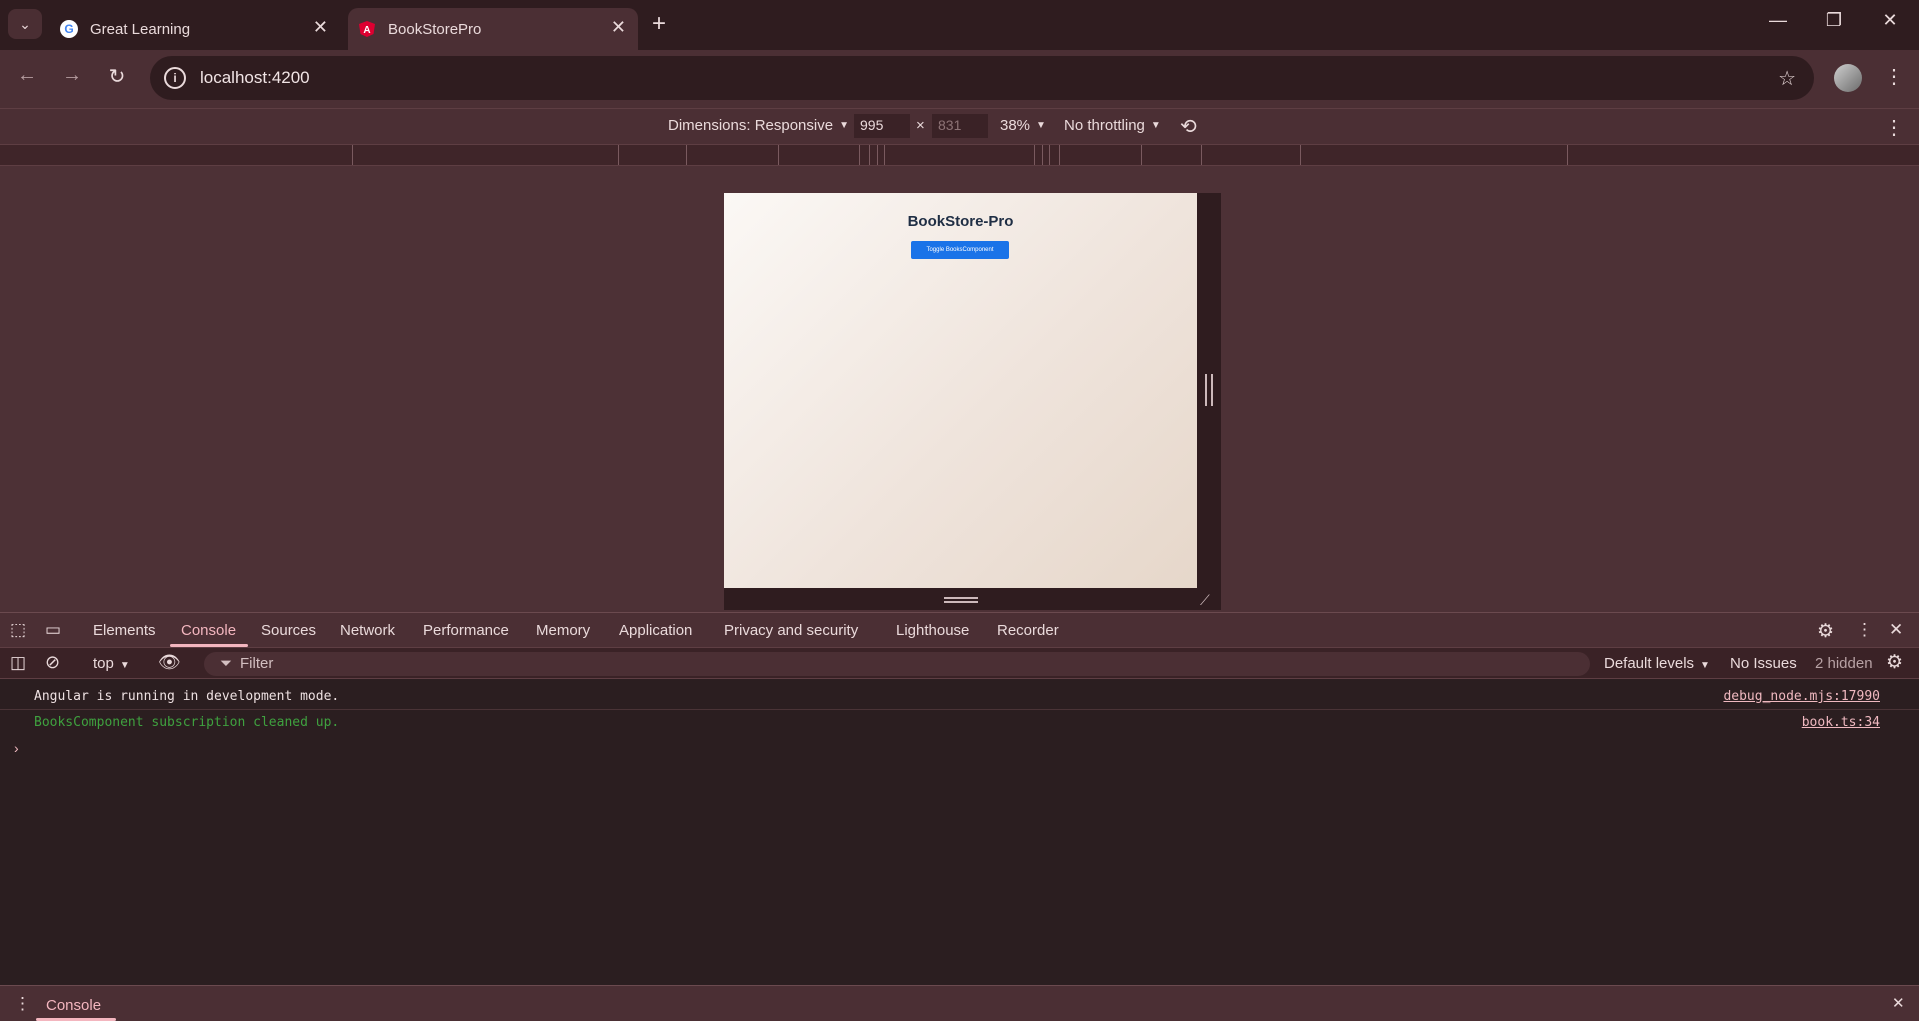 Image resolution: width=1919 pixels, height=1021 pixels. What do you see at coordinates (655, 630) in the screenshot?
I see `tab-application: Application` at bounding box center [655, 630].